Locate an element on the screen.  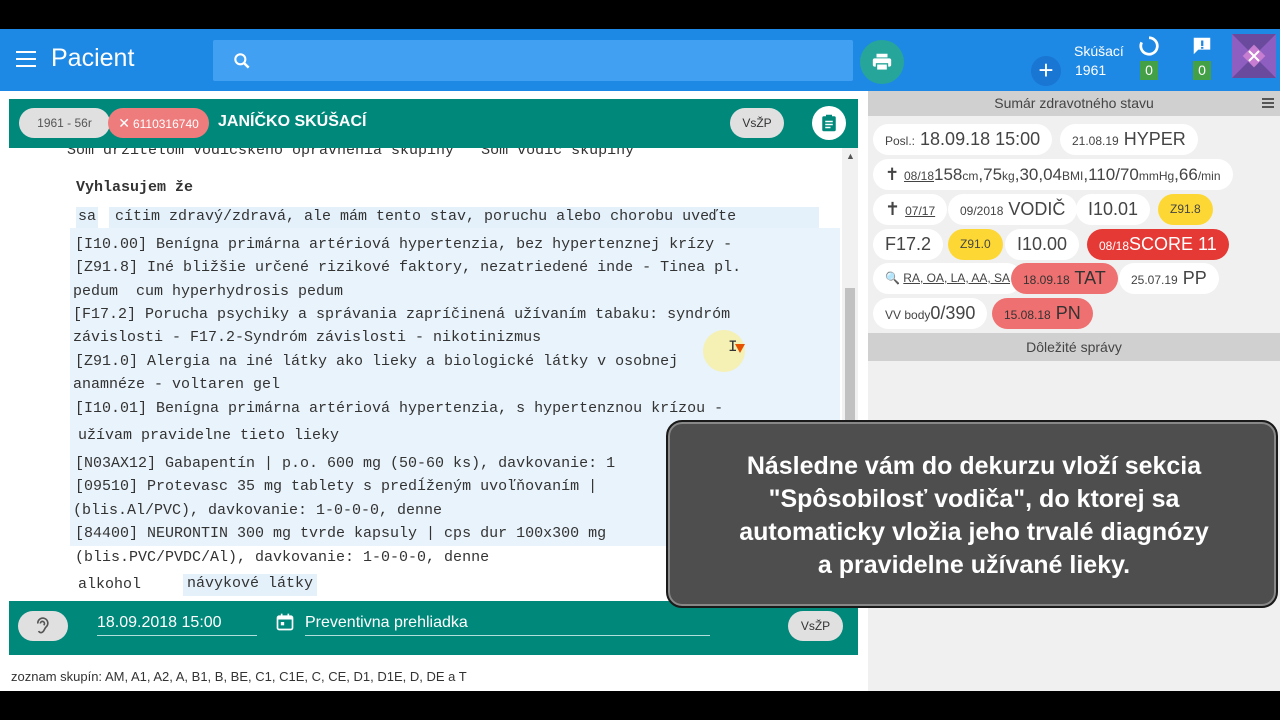
height-unit: cm is located at coordinates (970, 176).